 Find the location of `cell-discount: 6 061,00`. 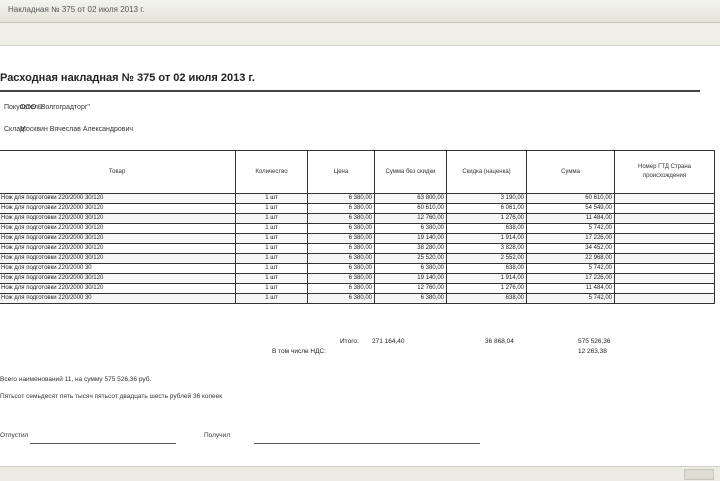

cell-discount: 6 061,00 is located at coordinates (486, 208).